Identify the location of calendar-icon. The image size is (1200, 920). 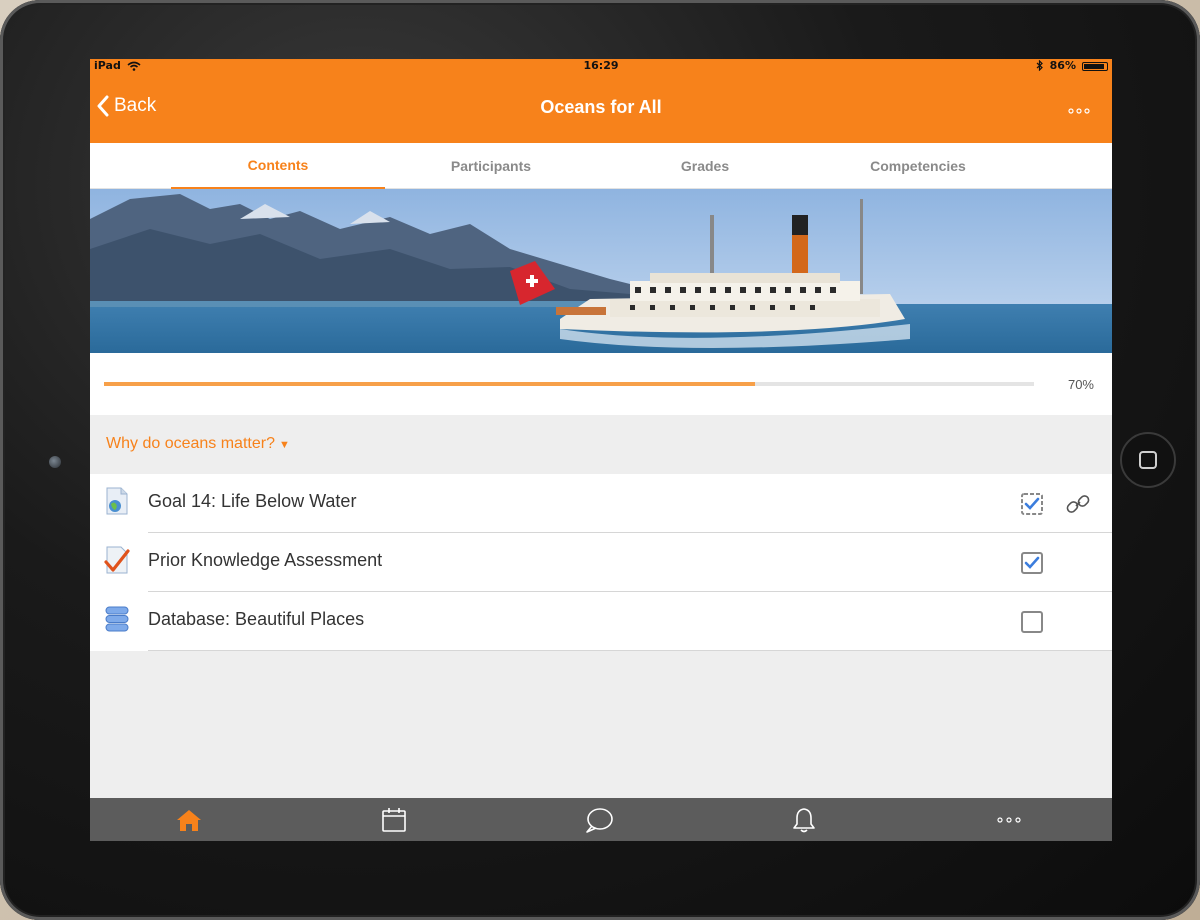
(394, 819).